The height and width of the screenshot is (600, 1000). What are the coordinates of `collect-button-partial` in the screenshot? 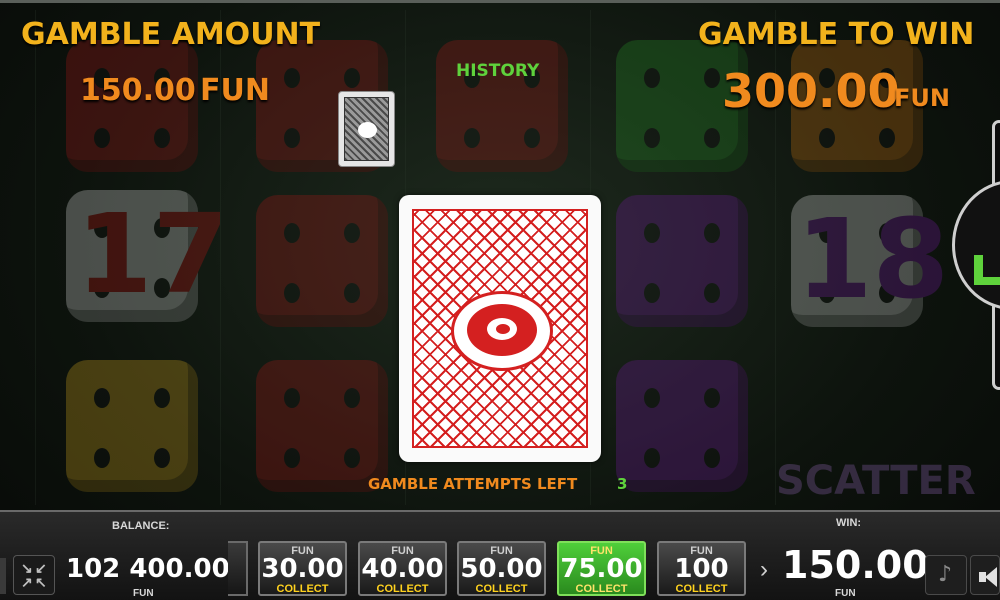 It's located at (238, 568).